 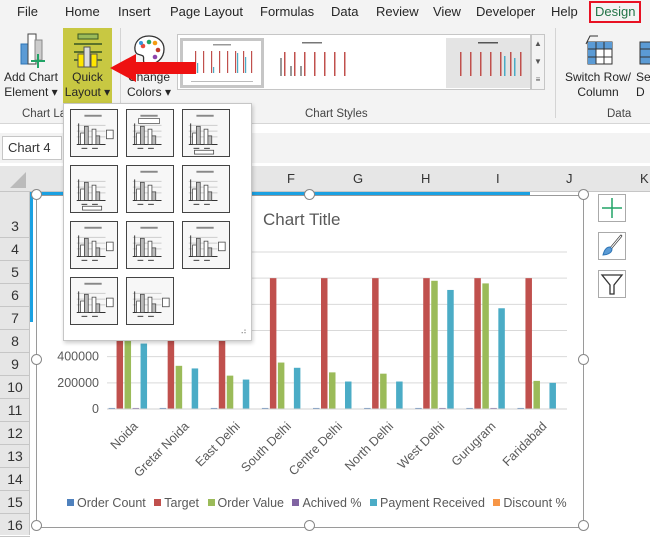 What do you see at coordinates (450, 349) in the screenshot?
I see `bar-payment-received-west-delhi` at bounding box center [450, 349].